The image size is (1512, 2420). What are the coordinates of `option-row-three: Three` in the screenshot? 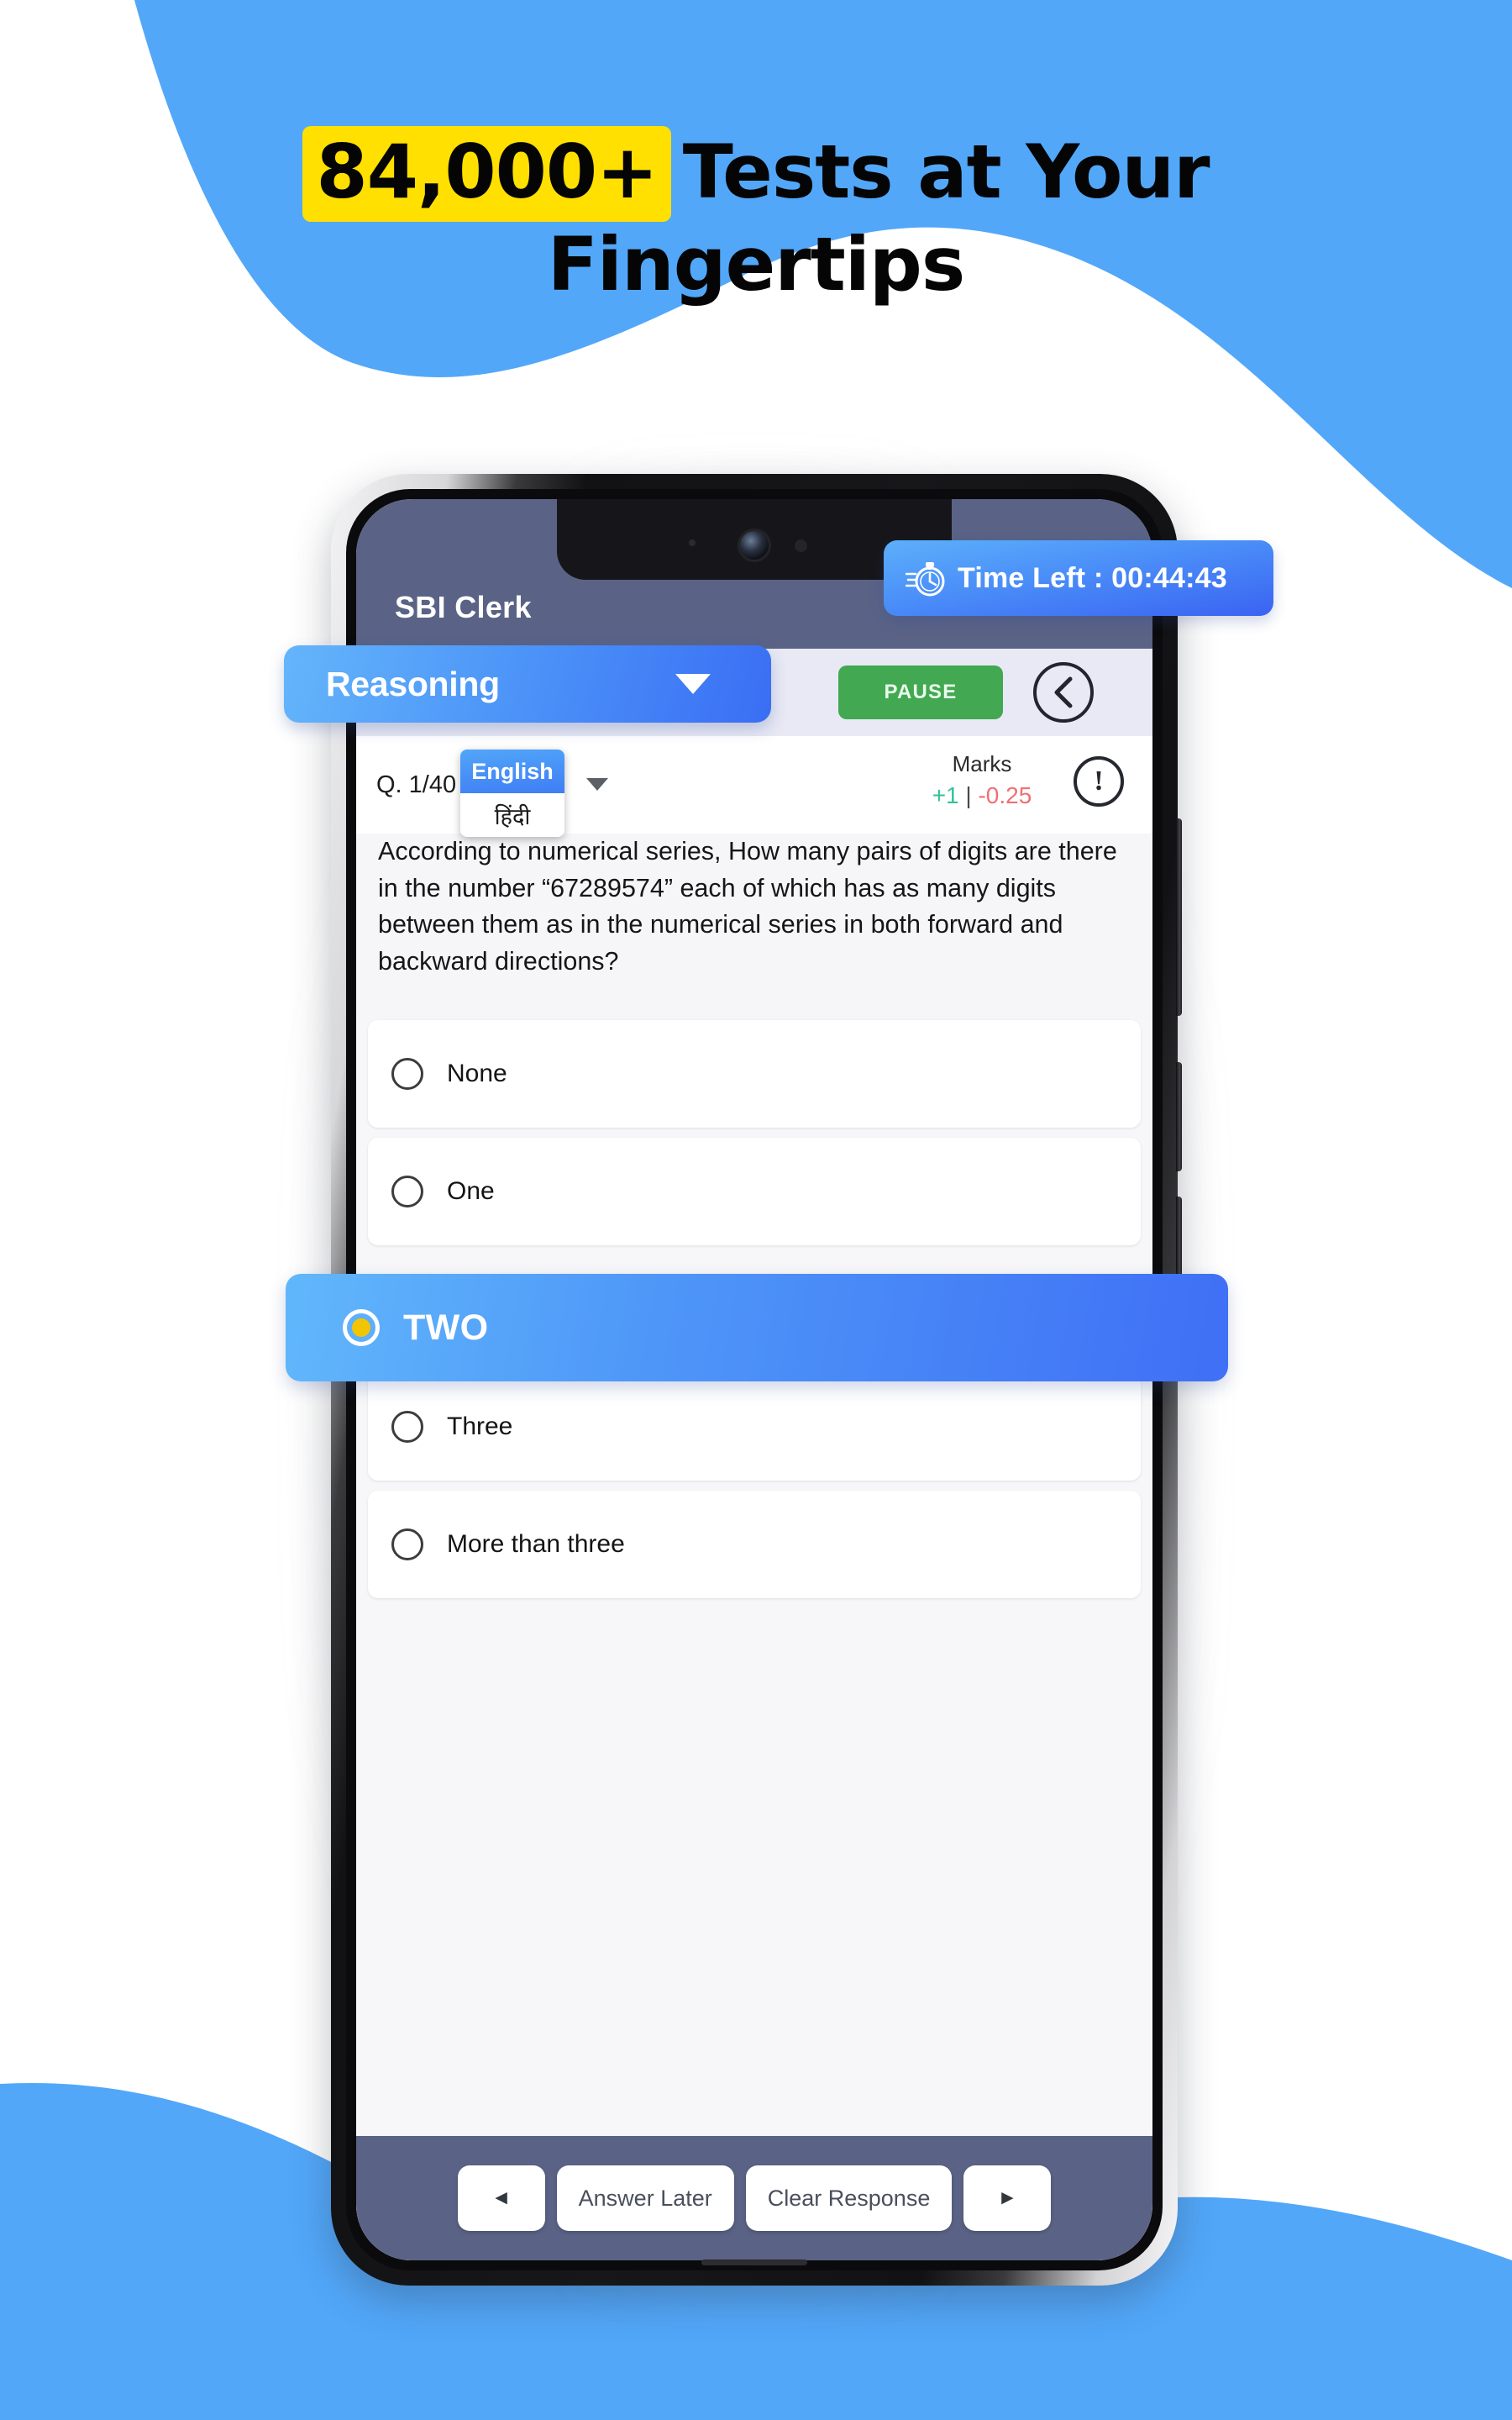 It's located at (754, 1427).